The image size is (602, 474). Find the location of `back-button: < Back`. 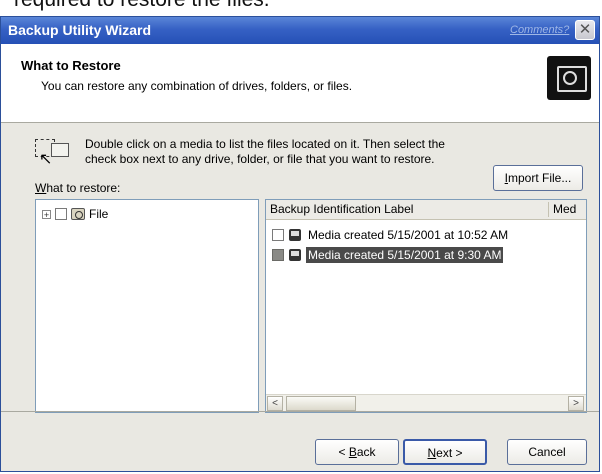

back-button: < Back is located at coordinates (357, 452).